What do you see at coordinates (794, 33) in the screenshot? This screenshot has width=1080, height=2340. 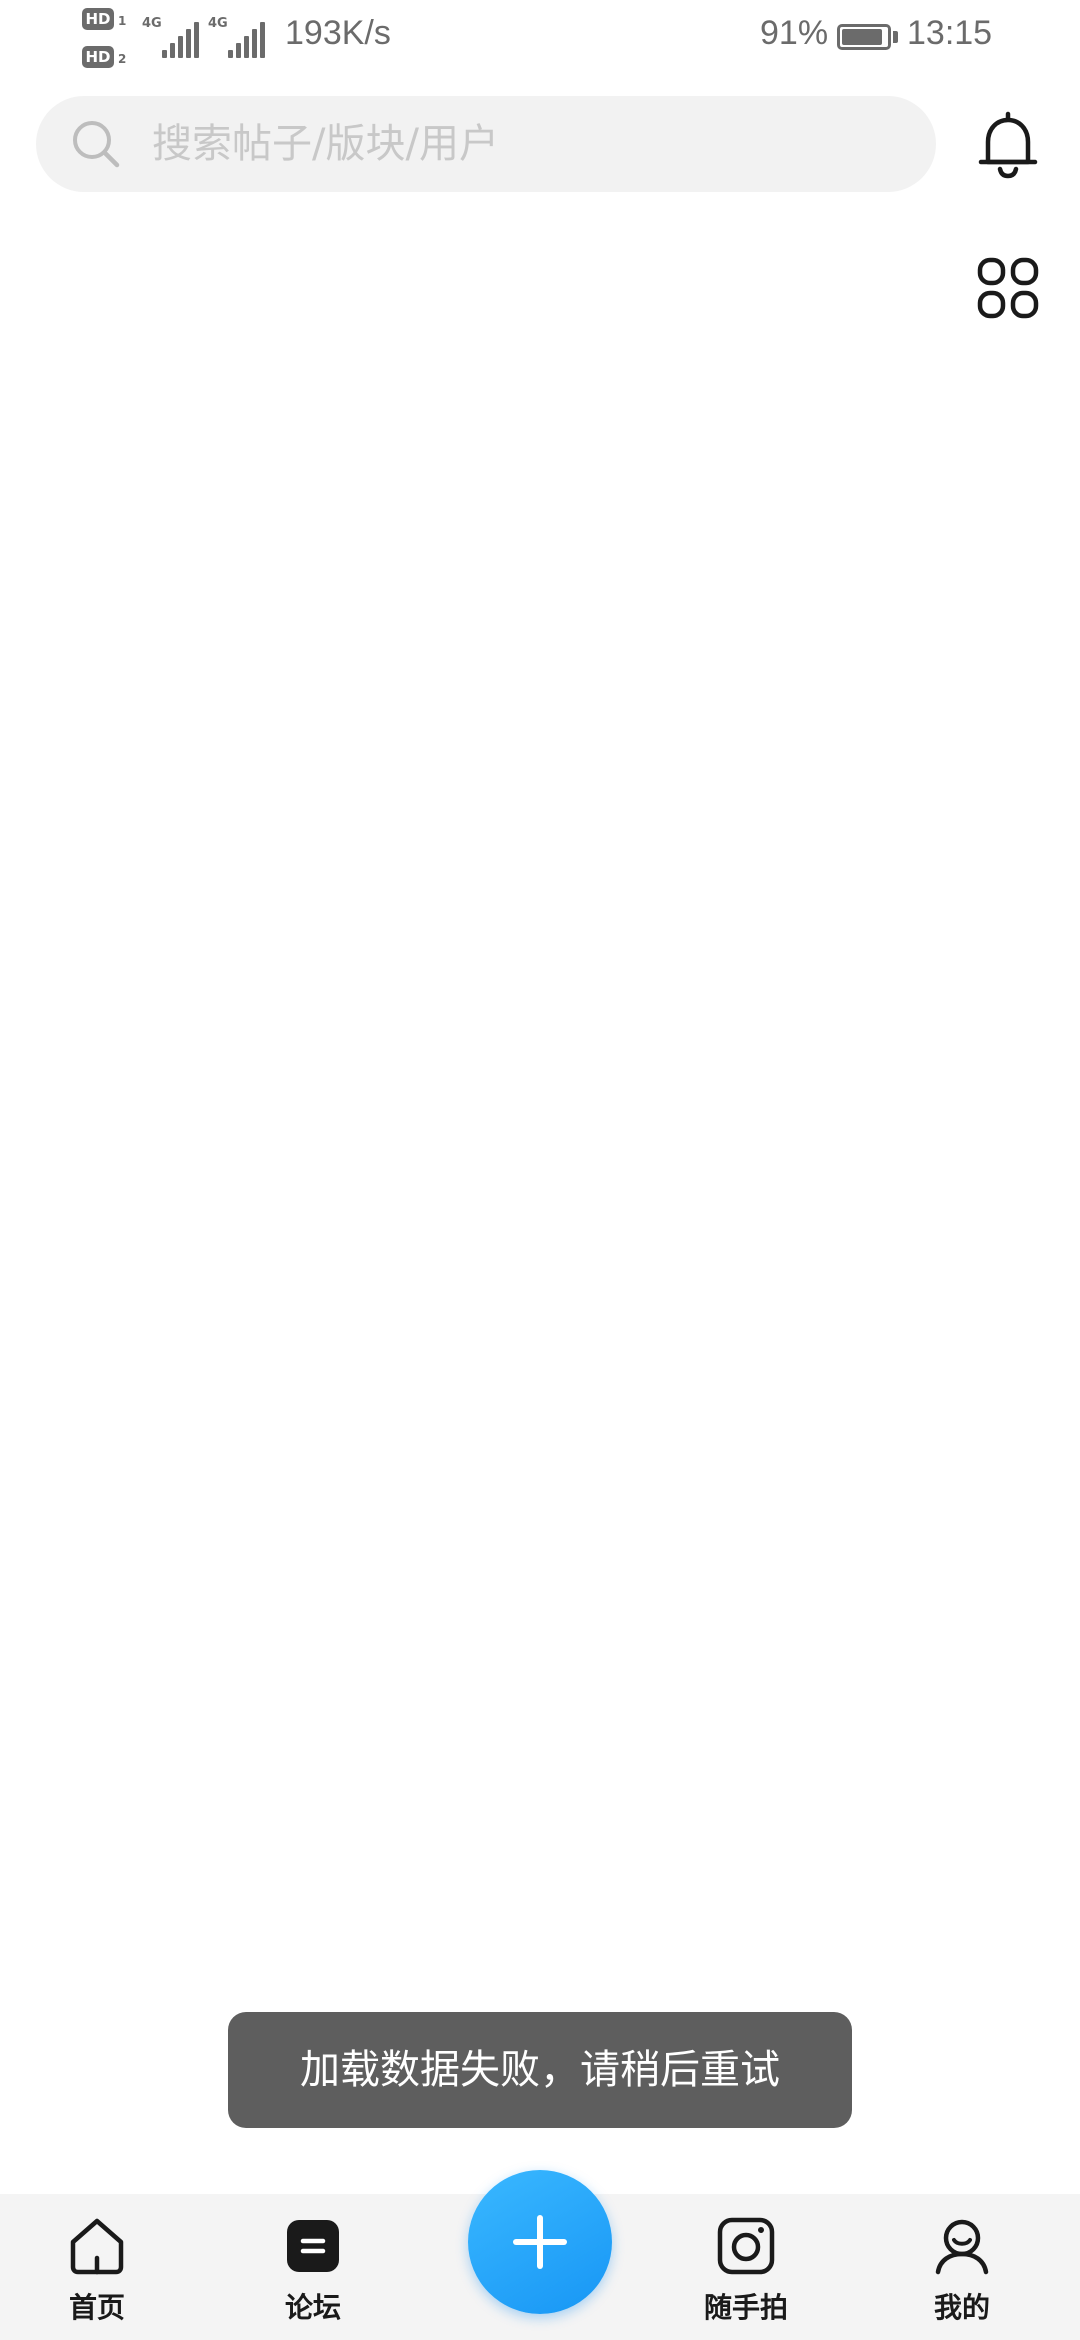 I see `battery-percent: 91%` at bounding box center [794, 33].